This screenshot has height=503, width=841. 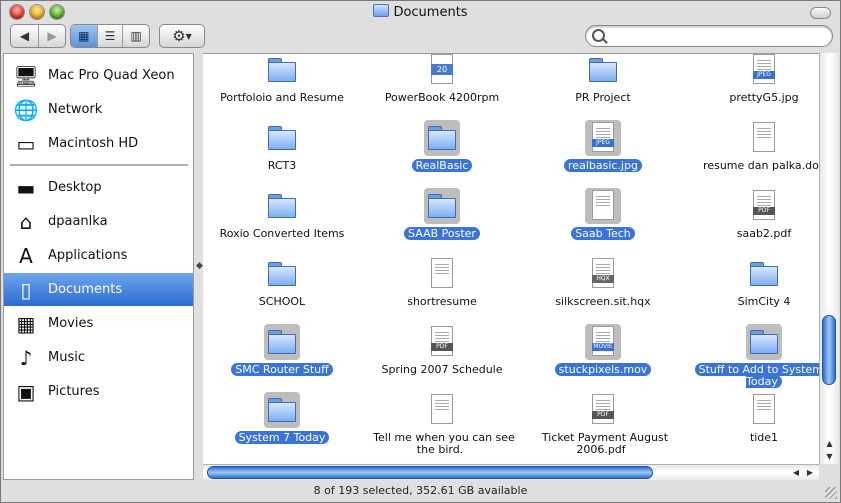 I want to click on chevron-up-icon: ▲, so click(x=829, y=443).